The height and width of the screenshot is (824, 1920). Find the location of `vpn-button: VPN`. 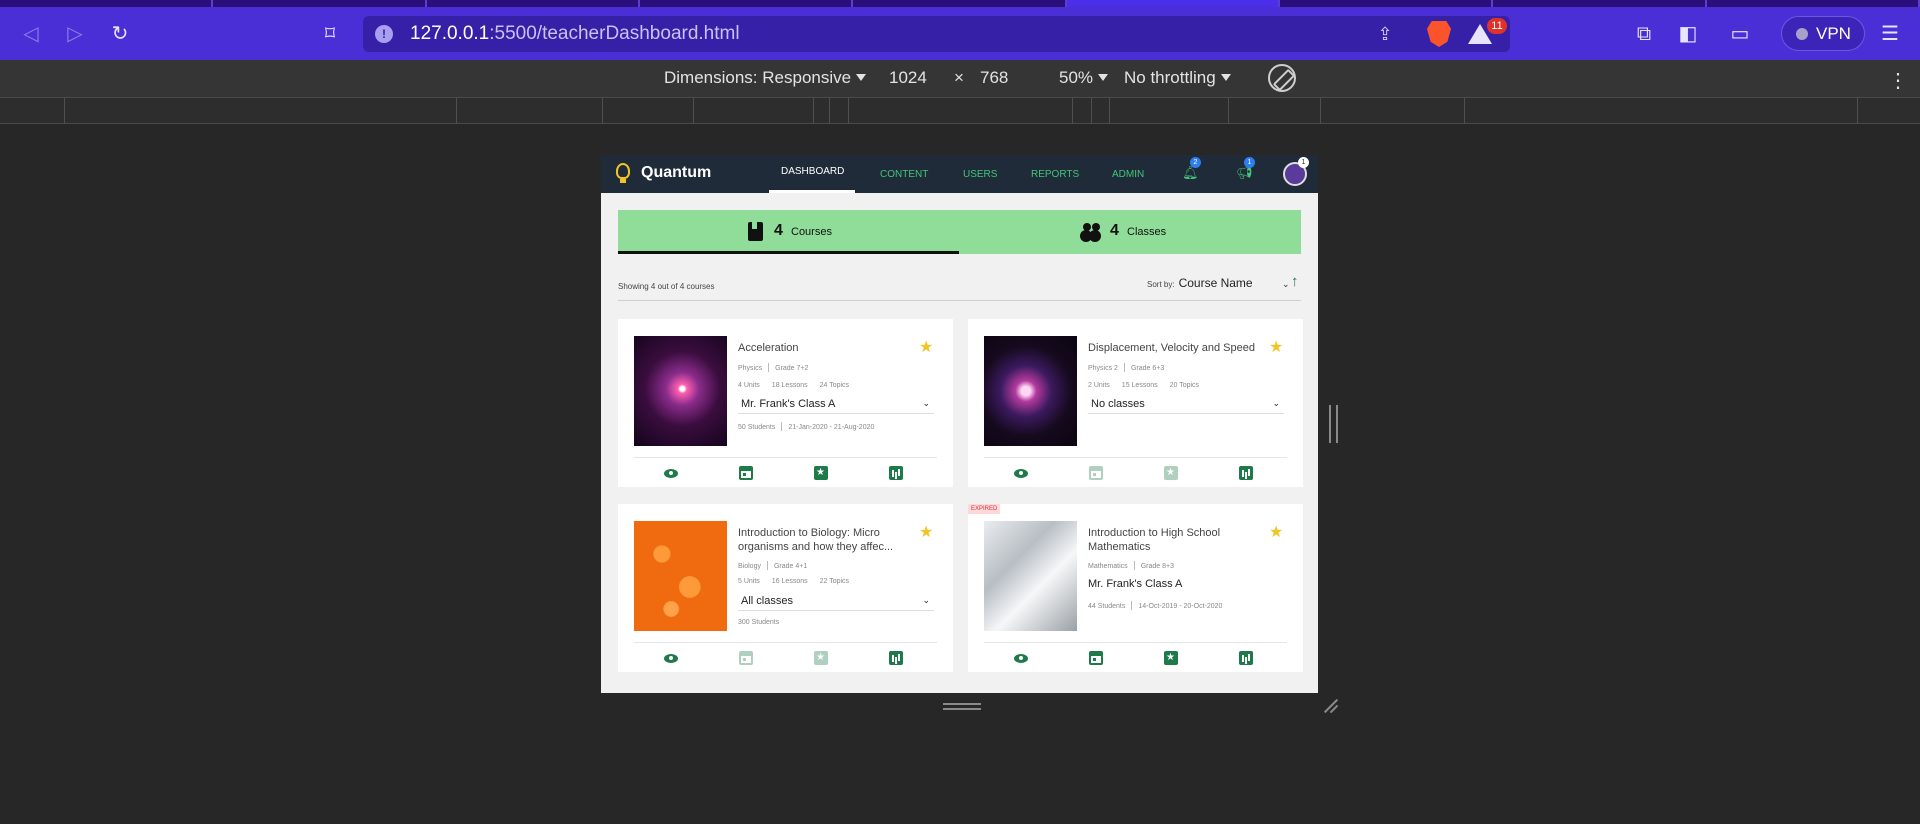

vpn-button: VPN is located at coordinates (1823, 33).